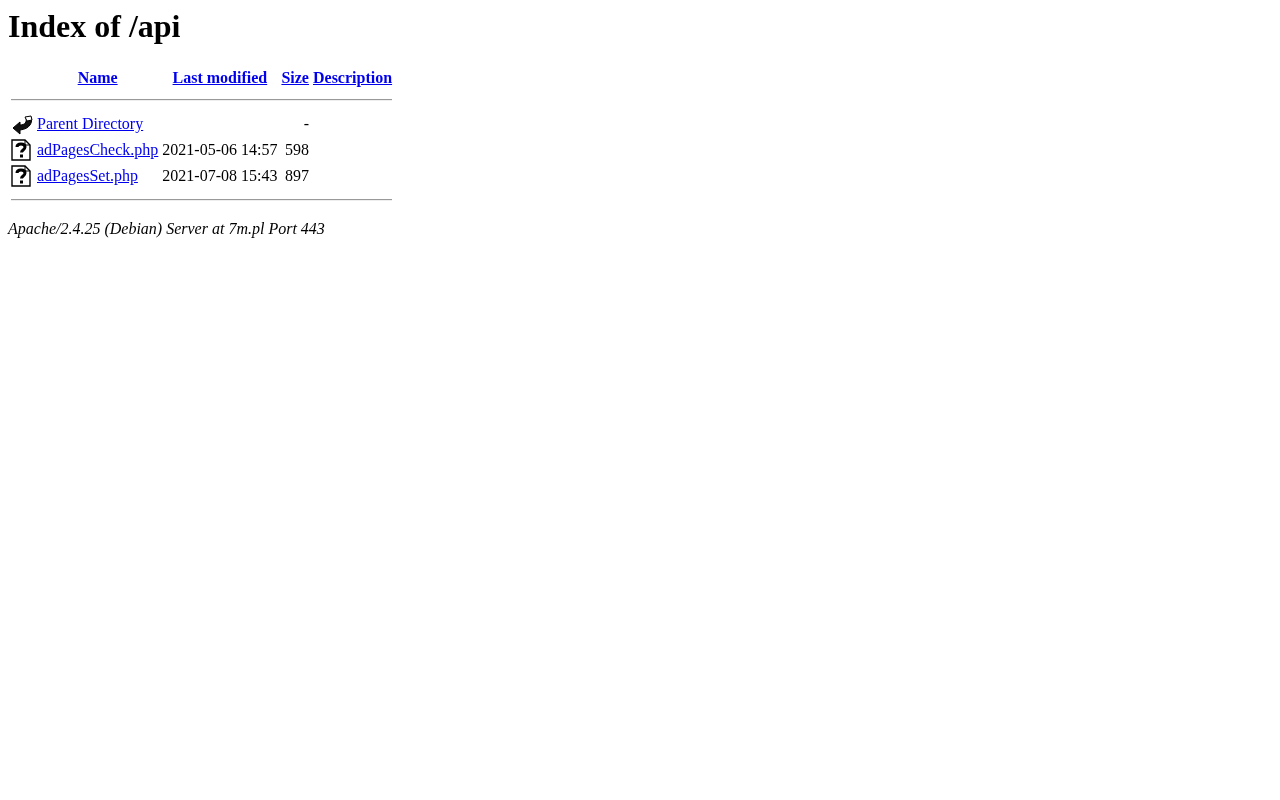 This screenshot has width=1280, height=800. I want to click on column-sort-link: Last modified, so click(220, 77).